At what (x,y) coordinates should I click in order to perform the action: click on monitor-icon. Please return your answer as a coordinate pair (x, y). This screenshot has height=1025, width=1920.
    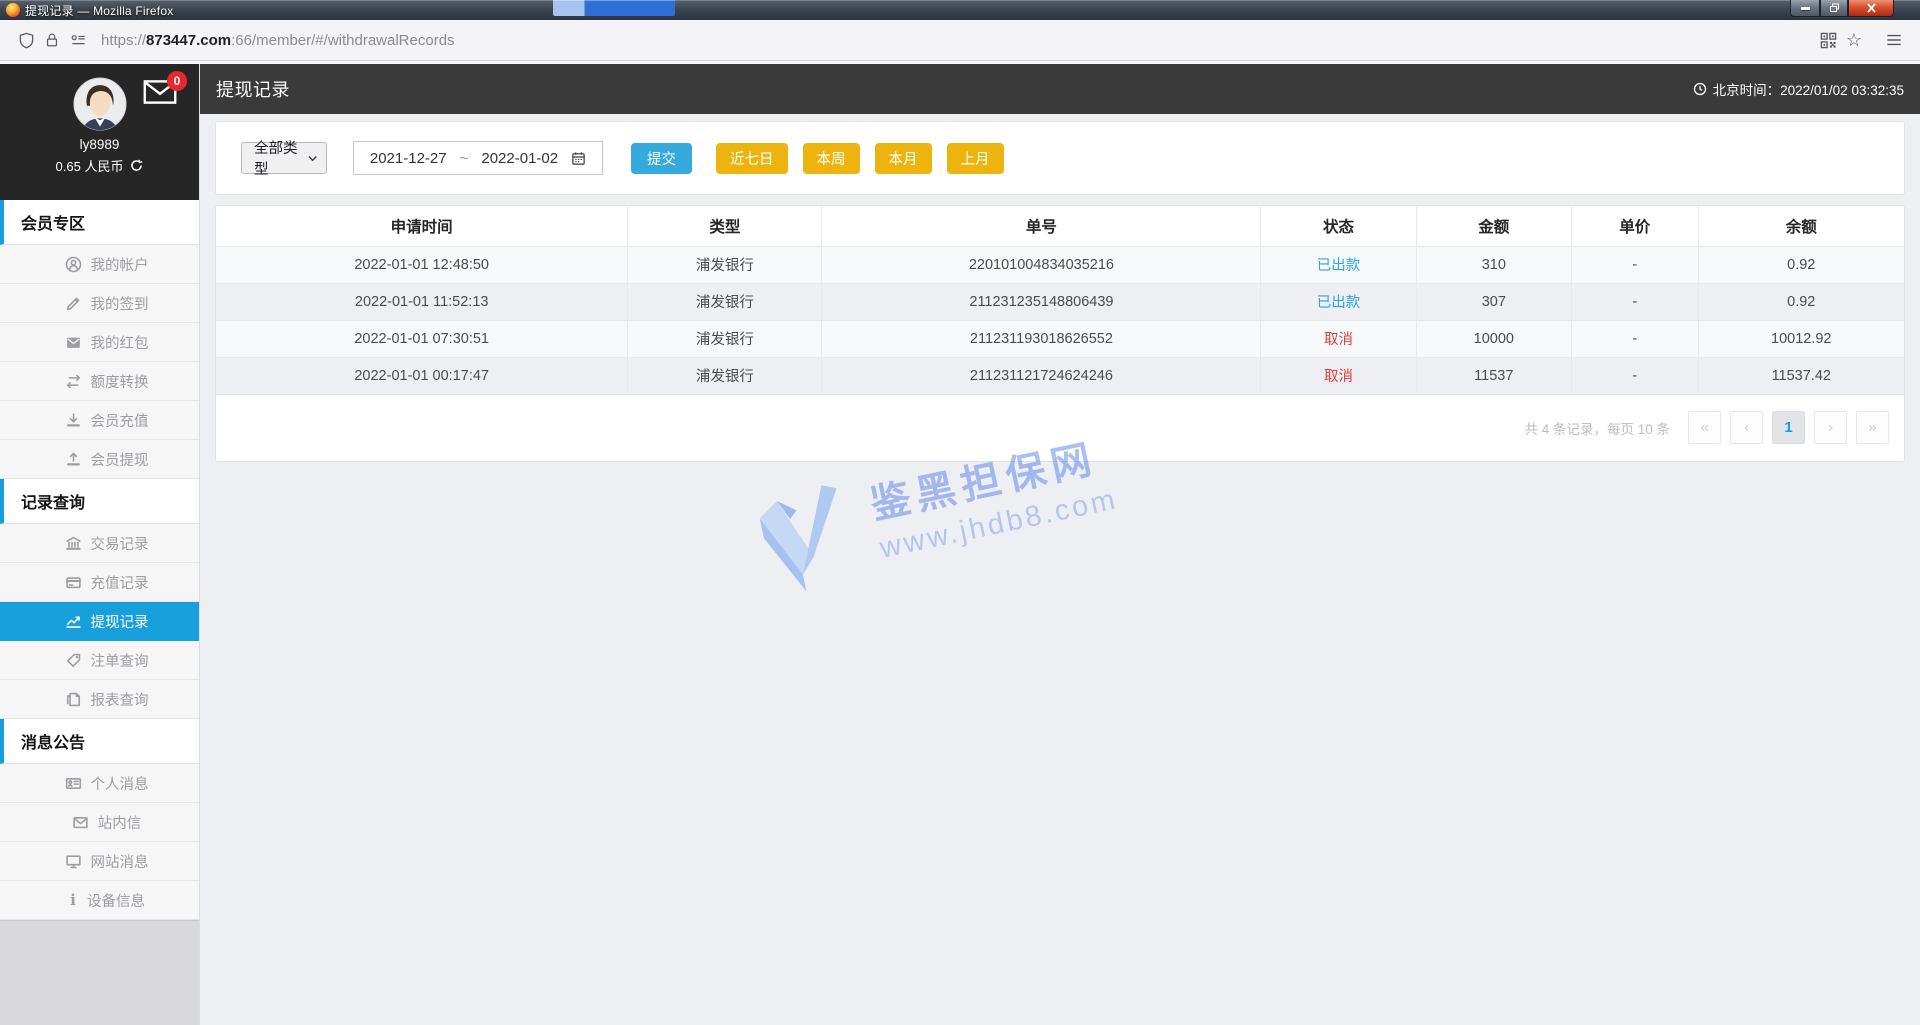
    Looking at the image, I should click on (73, 861).